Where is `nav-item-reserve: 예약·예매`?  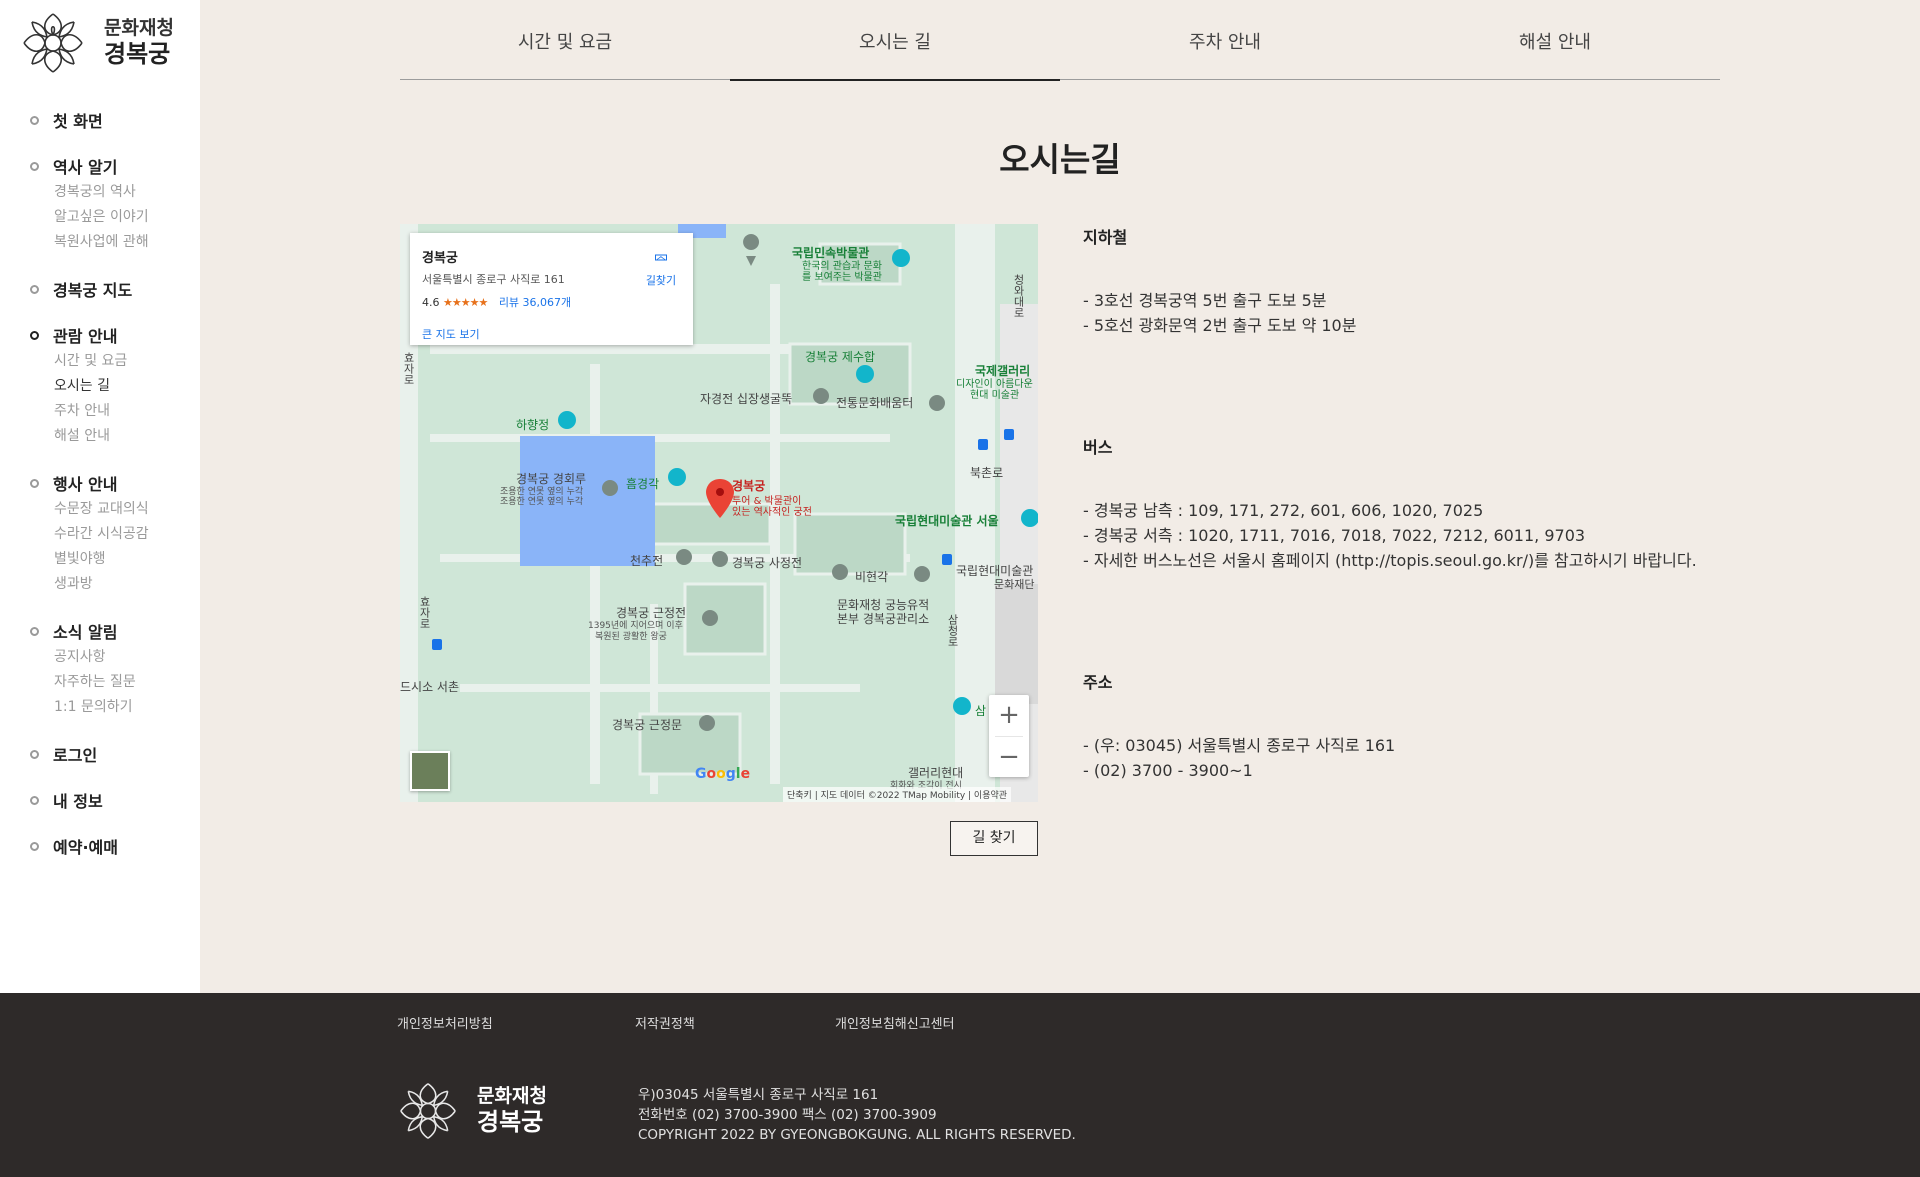 nav-item-reserve: 예약·예매 is located at coordinates (112, 846).